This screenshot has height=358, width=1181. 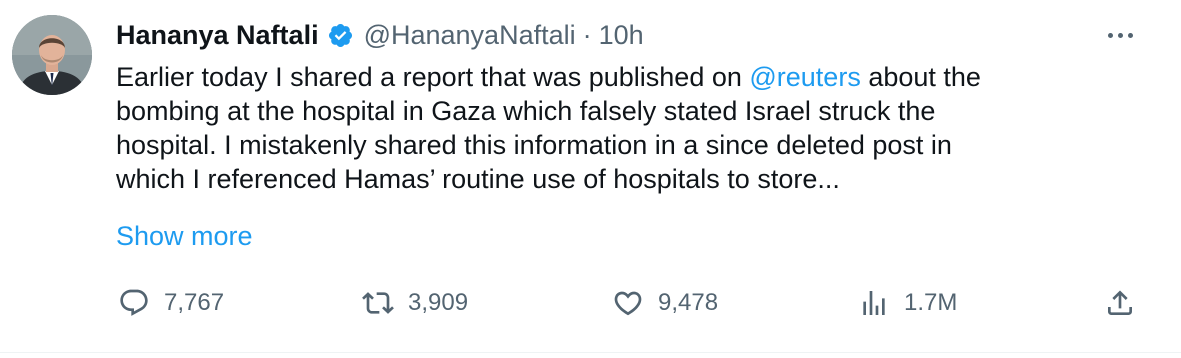 What do you see at coordinates (874, 303) in the screenshot?
I see `views-chart-icon` at bounding box center [874, 303].